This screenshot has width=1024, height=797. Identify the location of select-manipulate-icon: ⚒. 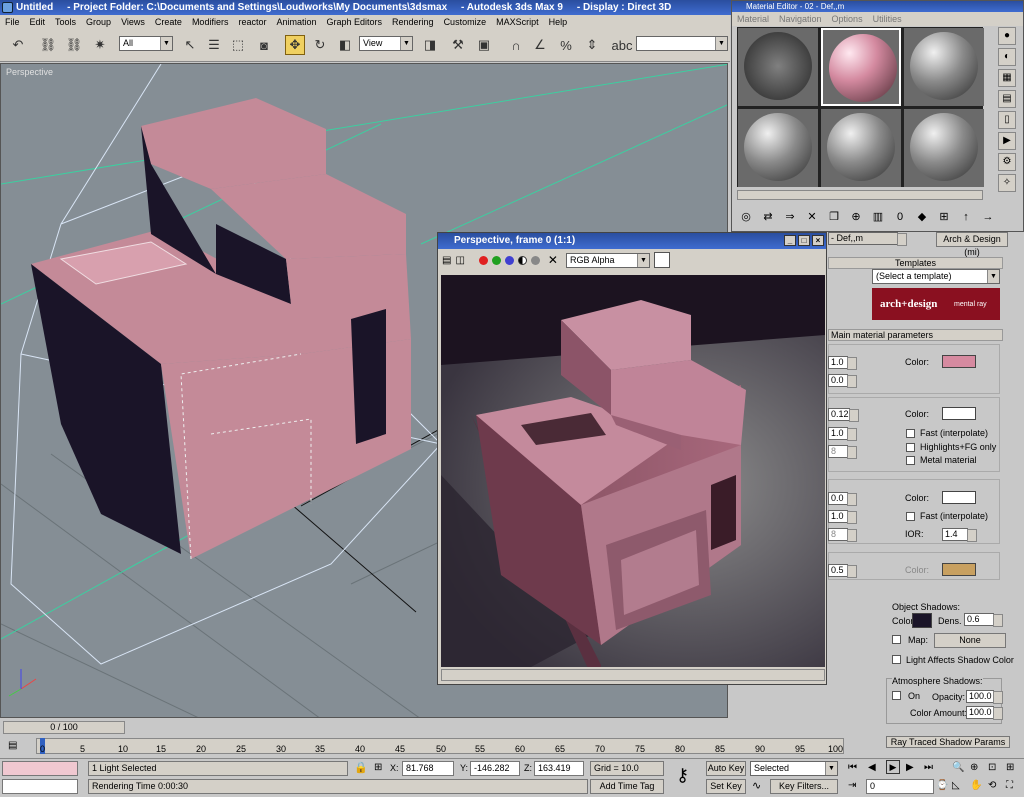
(458, 45).